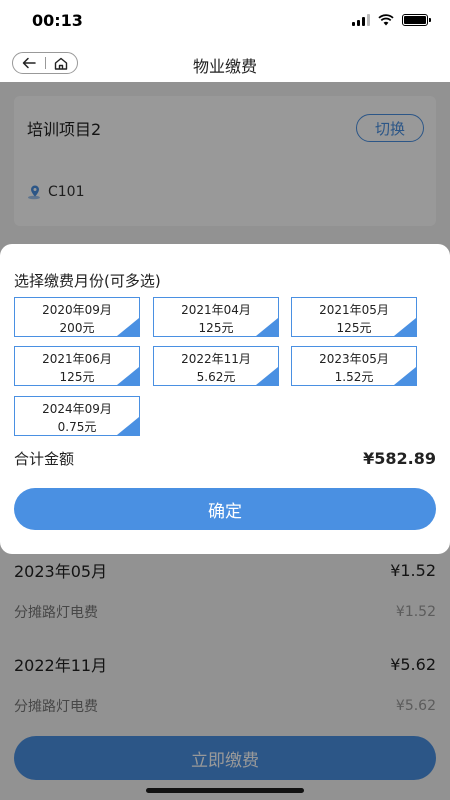 The height and width of the screenshot is (800, 450). Describe the element at coordinates (87, 281) in the screenshot. I see `sheet-title: 选择缴费月份(可多选)` at that location.